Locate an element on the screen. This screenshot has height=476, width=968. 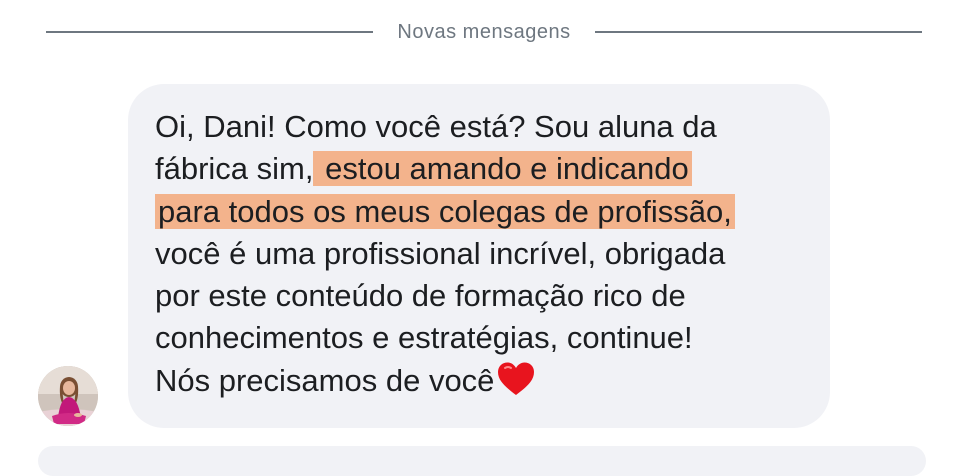
message-text-segment: fábrica sim, is located at coordinates (234, 169).